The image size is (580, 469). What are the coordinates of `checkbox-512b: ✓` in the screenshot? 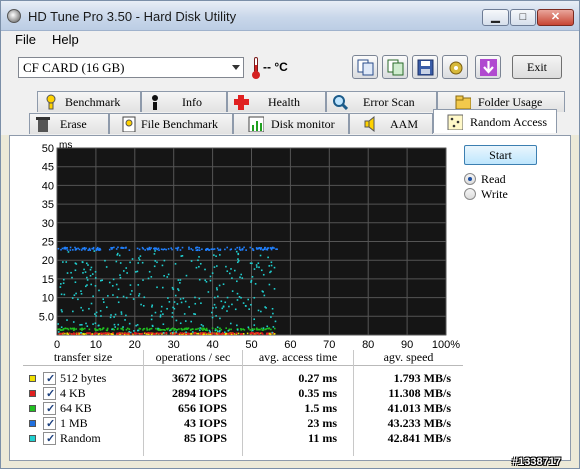 It's located at (49, 378).